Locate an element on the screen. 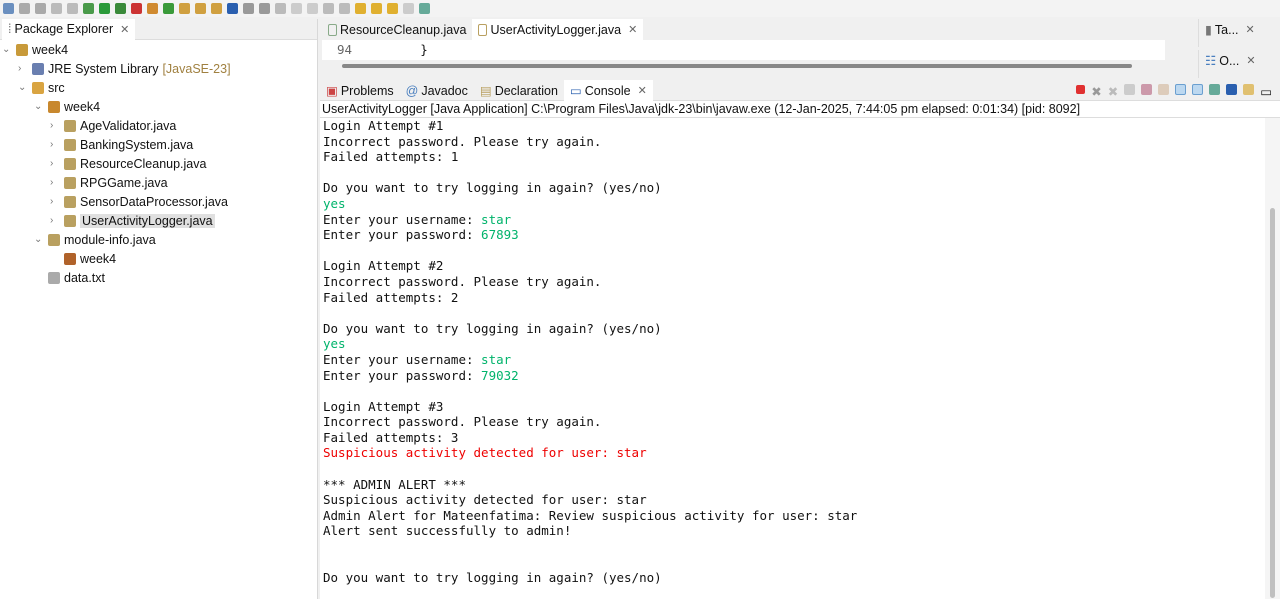 The image size is (1280, 599). user-input-text: yes is located at coordinates (334, 344).